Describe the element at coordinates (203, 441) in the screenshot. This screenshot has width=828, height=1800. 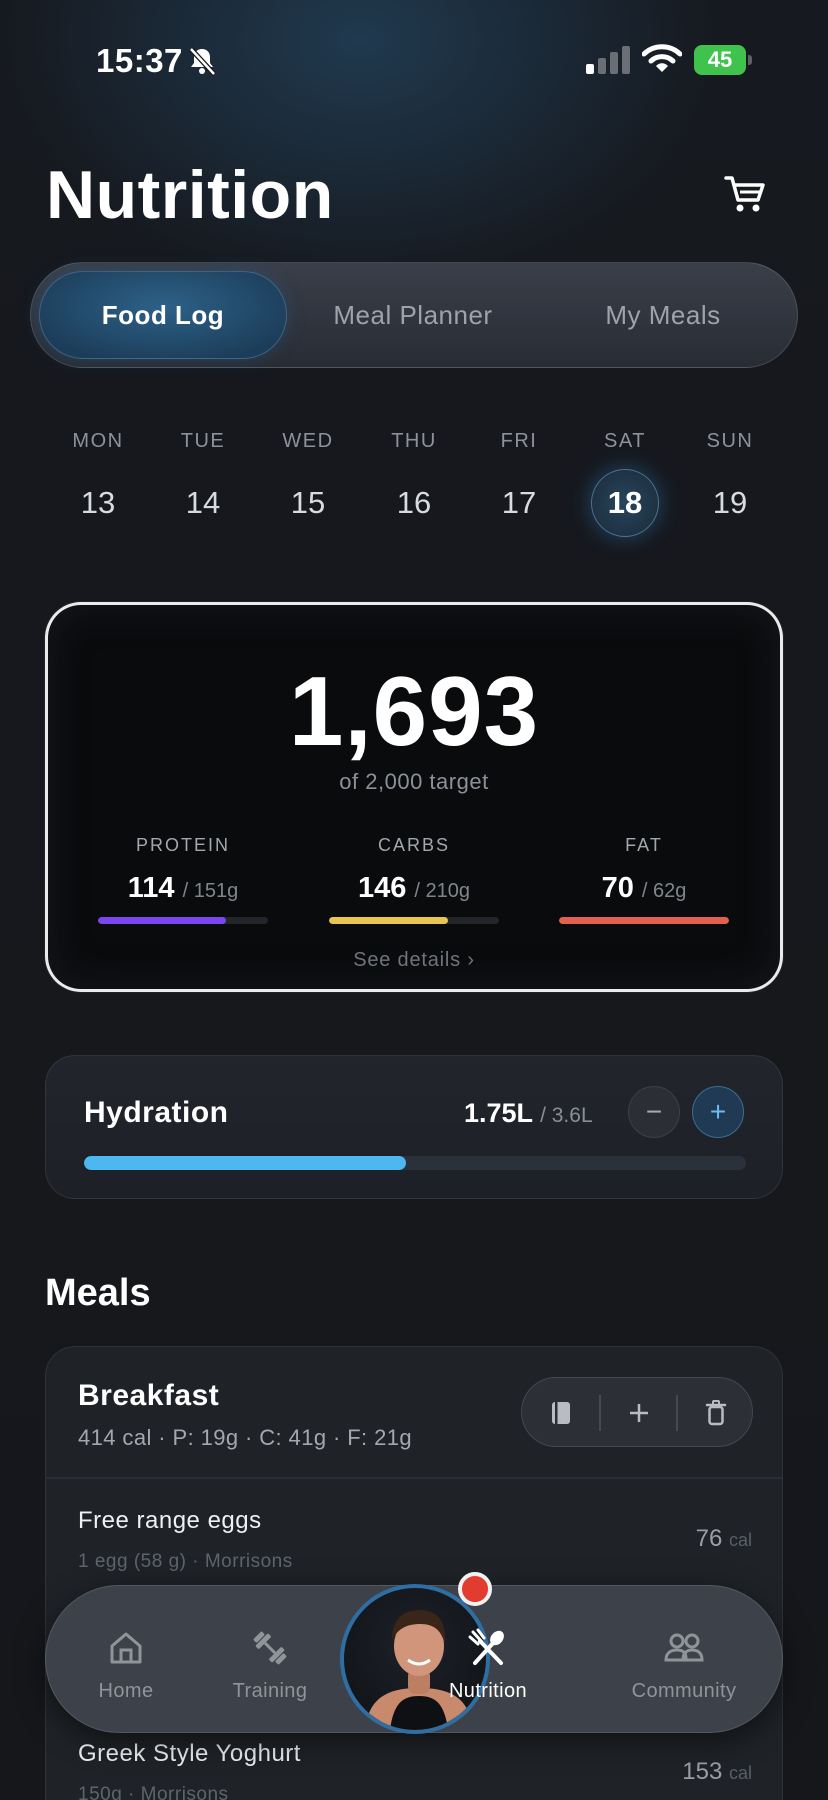
I see `day-name: TUE` at that location.